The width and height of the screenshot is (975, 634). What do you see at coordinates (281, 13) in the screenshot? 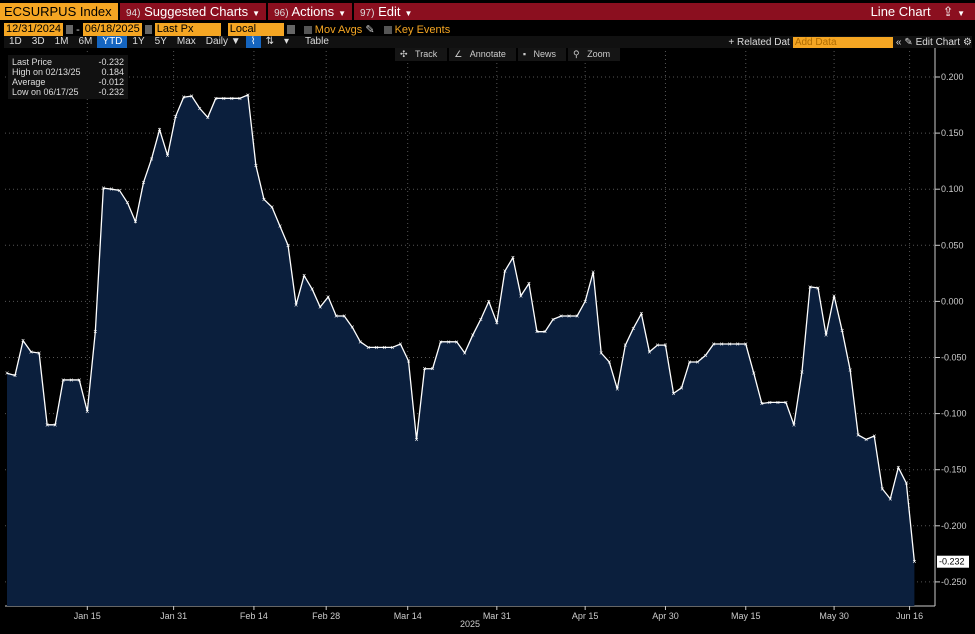
I see `menu-number: 96)` at bounding box center [281, 13].